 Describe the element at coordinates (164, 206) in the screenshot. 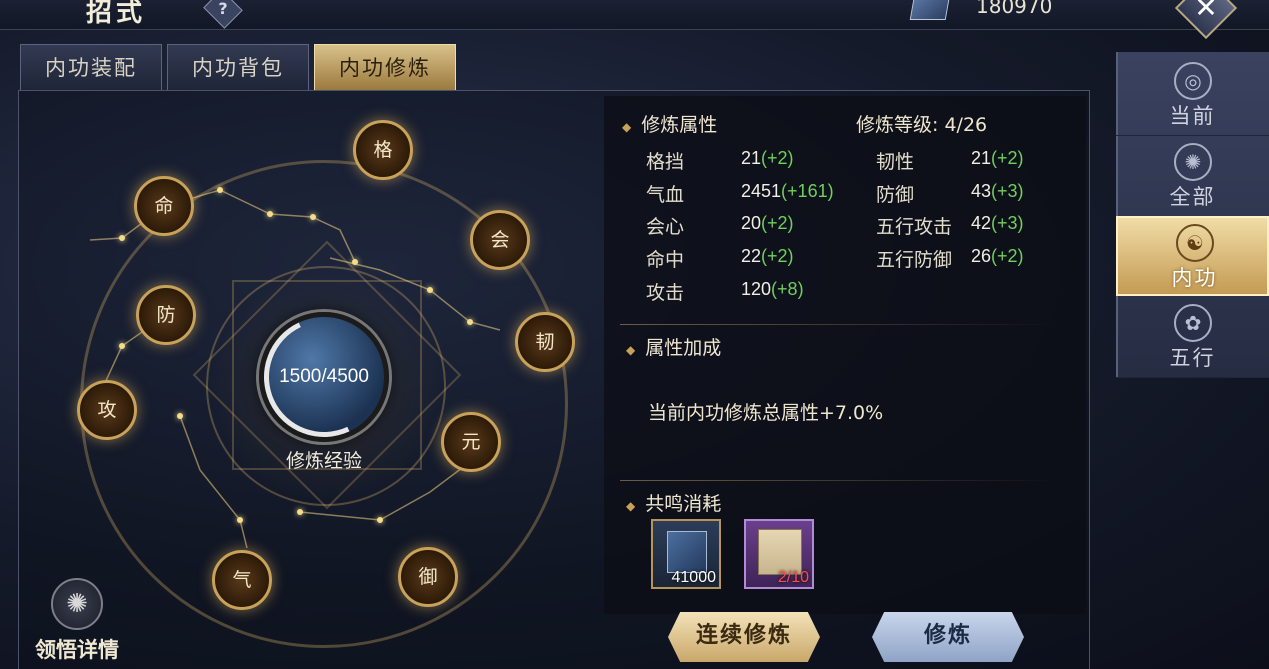

I see `node-hit: 命` at that location.